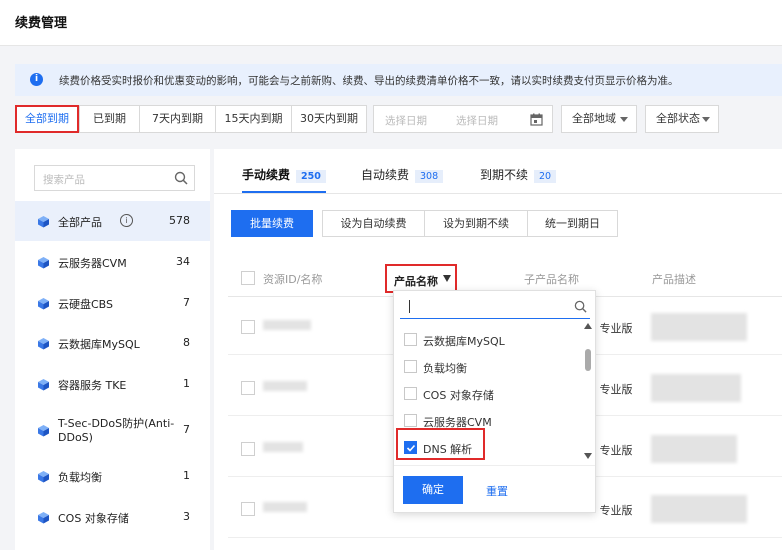 This screenshot has height=550, width=782. I want to click on sidebar-item-label: 云数据库MySQL, so click(99, 344).